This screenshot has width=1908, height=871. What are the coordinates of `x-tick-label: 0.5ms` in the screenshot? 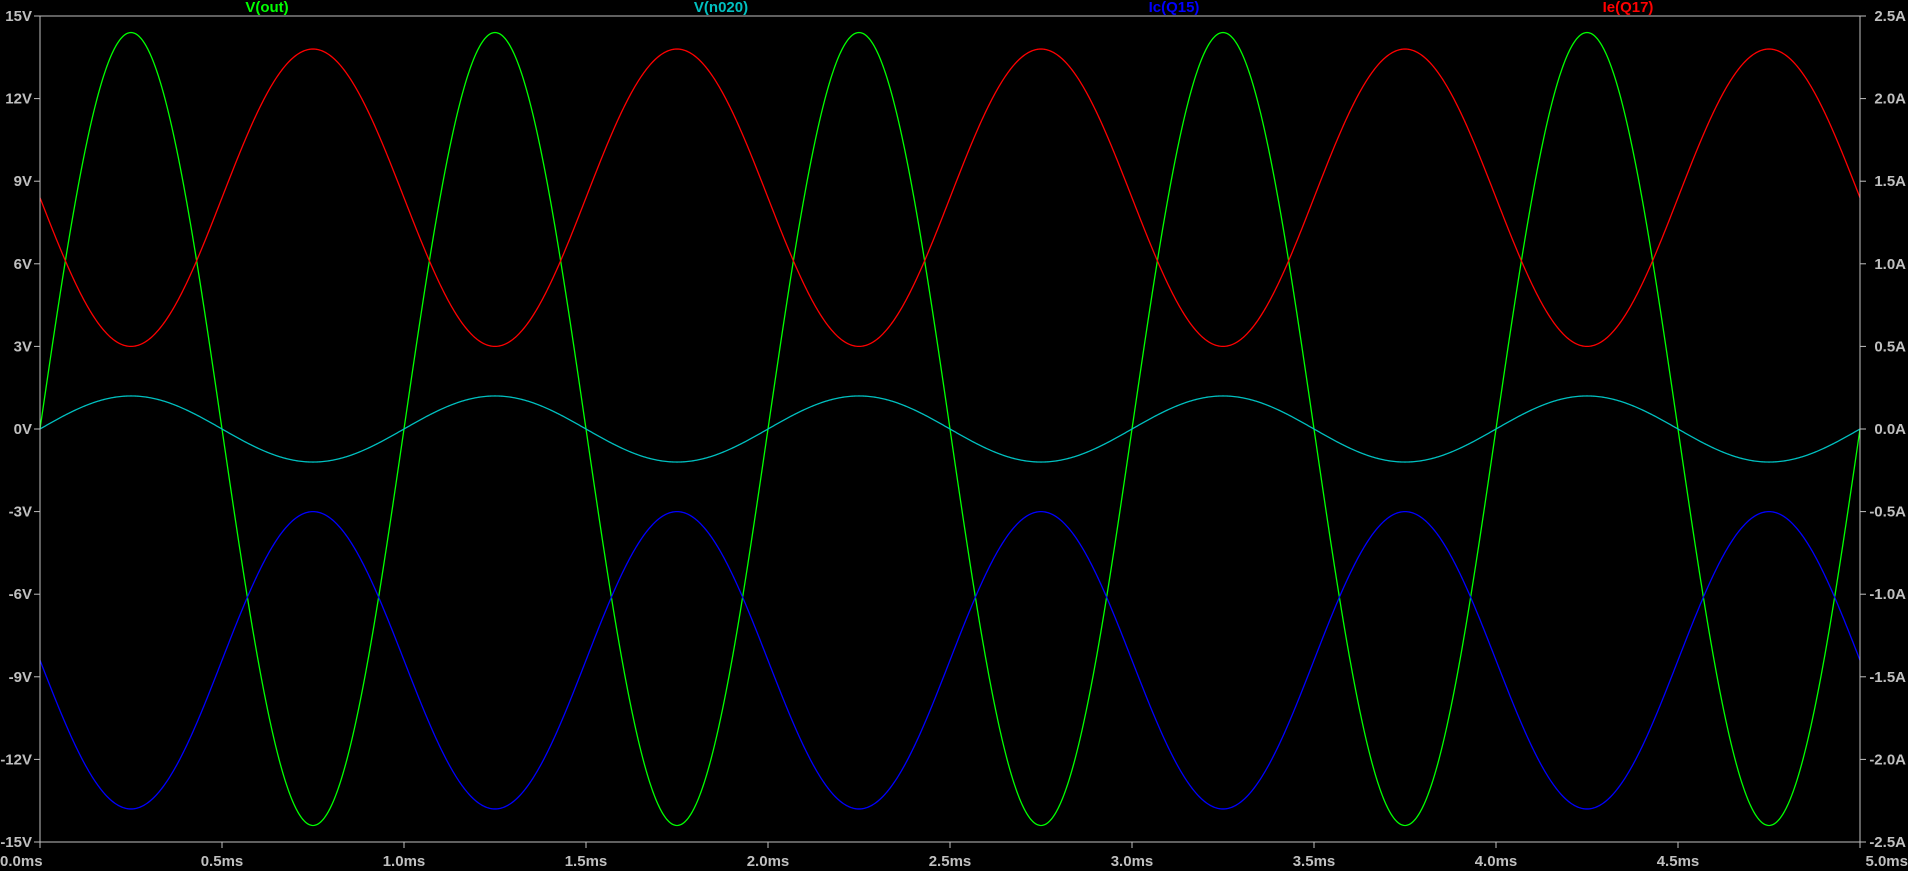 It's located at (222, 861).